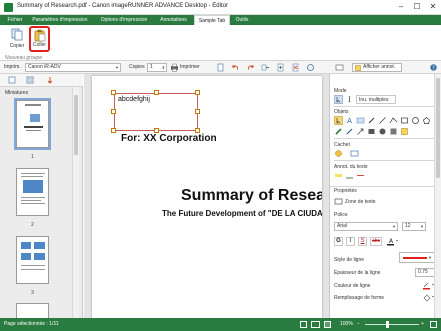 The height and width of the screenshot is (331, 441). I want to click on filled-square-icon, so click(393, 131).